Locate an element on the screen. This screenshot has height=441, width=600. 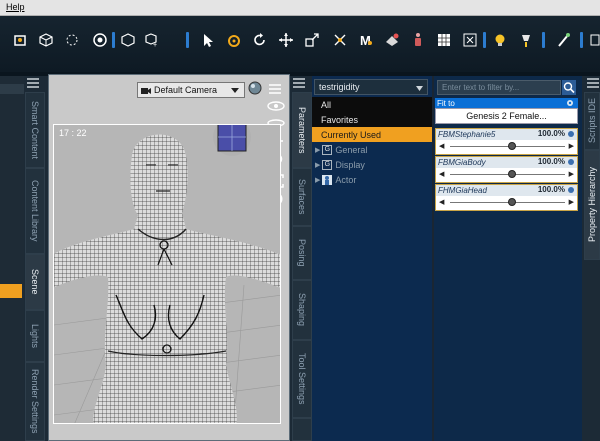
menu-help: Help is located at coordinates (15, 7).